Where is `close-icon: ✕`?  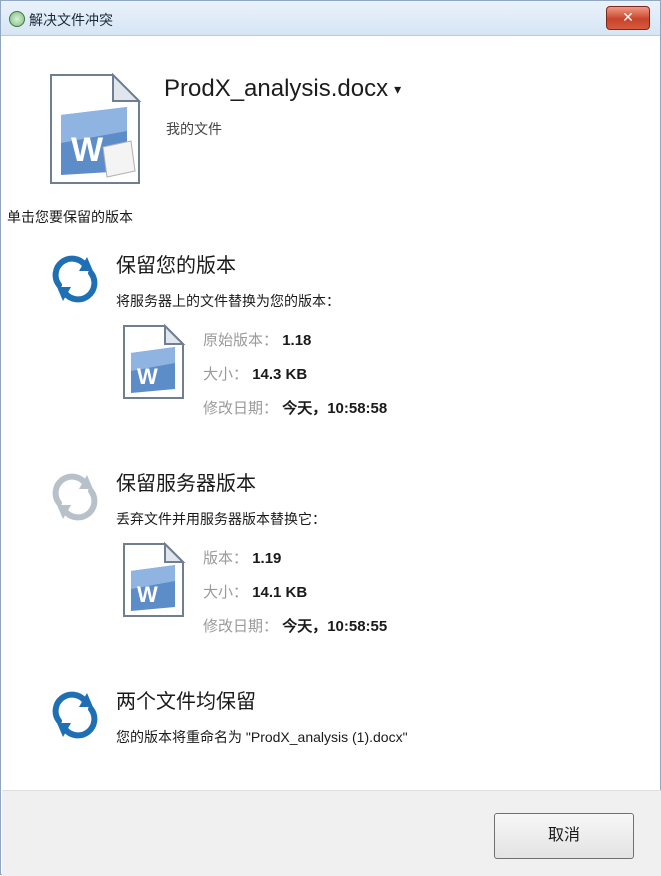
close-icon: ✕ is located at coordinates (628, 18).